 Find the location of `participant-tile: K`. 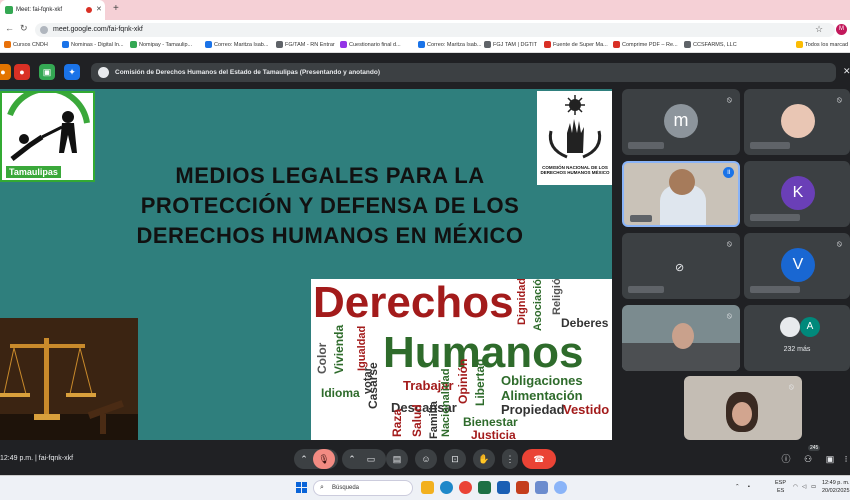

participant-tile: K is located at coordinates (797, 194).